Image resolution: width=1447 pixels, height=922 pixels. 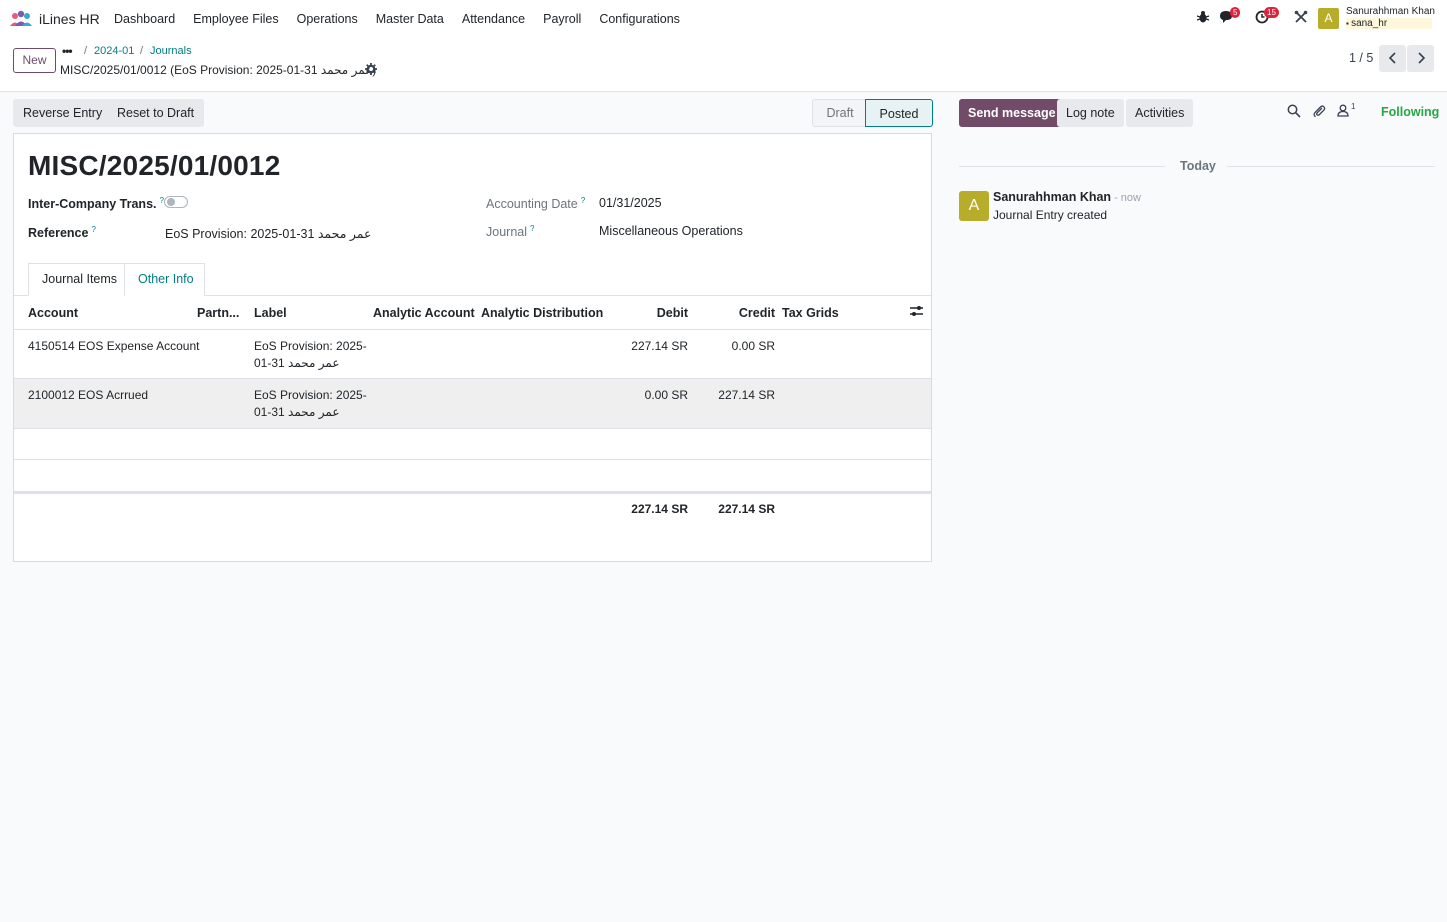 What do you see at coordinates (746, 509) in the screenshot?
I see `total-credit: 227.14 SR` at bounding box center [746, 509].